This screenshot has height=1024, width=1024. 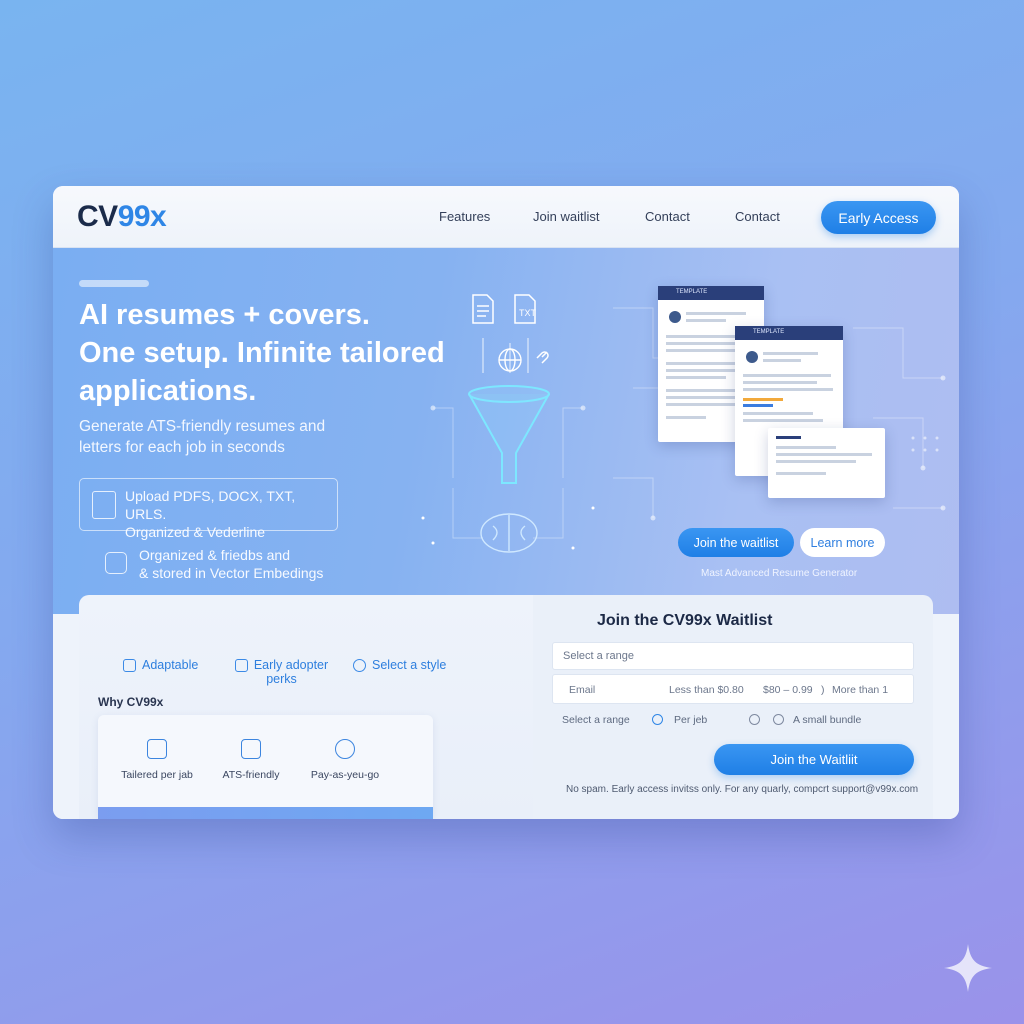 I want to click on document-edit-icon, so click(x=157, y=749).